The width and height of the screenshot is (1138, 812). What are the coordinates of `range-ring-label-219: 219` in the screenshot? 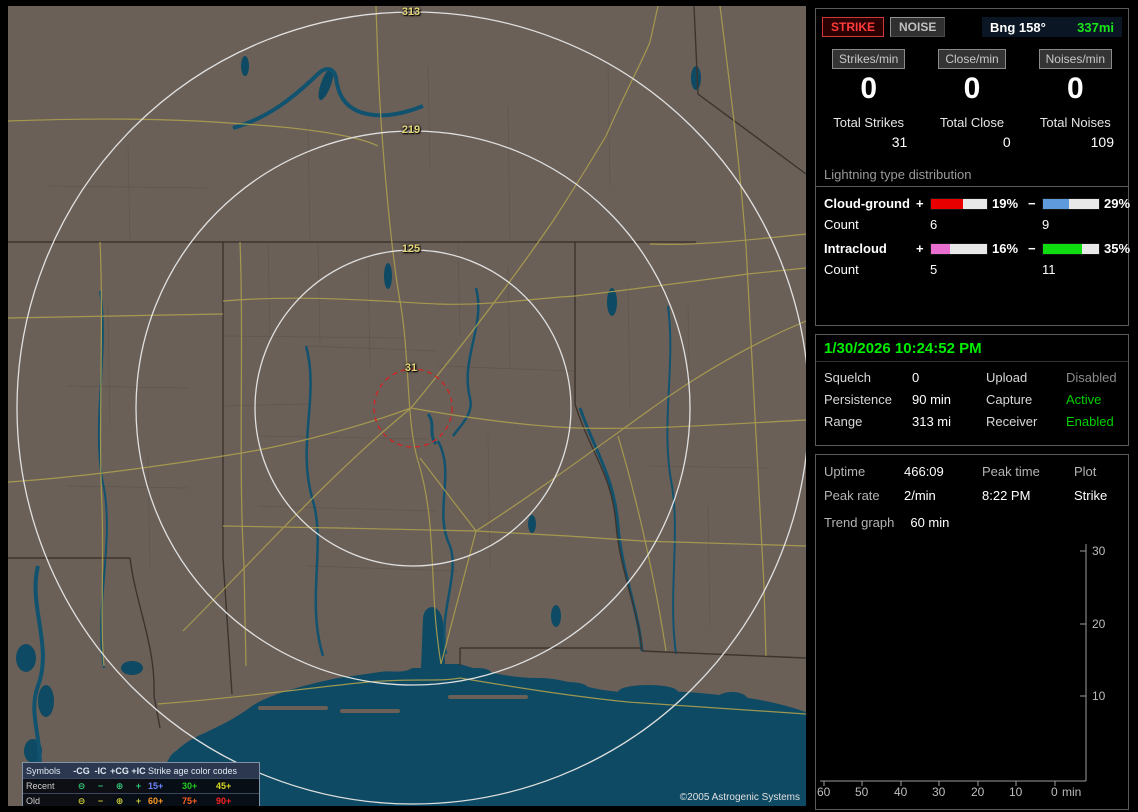 It's located at (411, 130).